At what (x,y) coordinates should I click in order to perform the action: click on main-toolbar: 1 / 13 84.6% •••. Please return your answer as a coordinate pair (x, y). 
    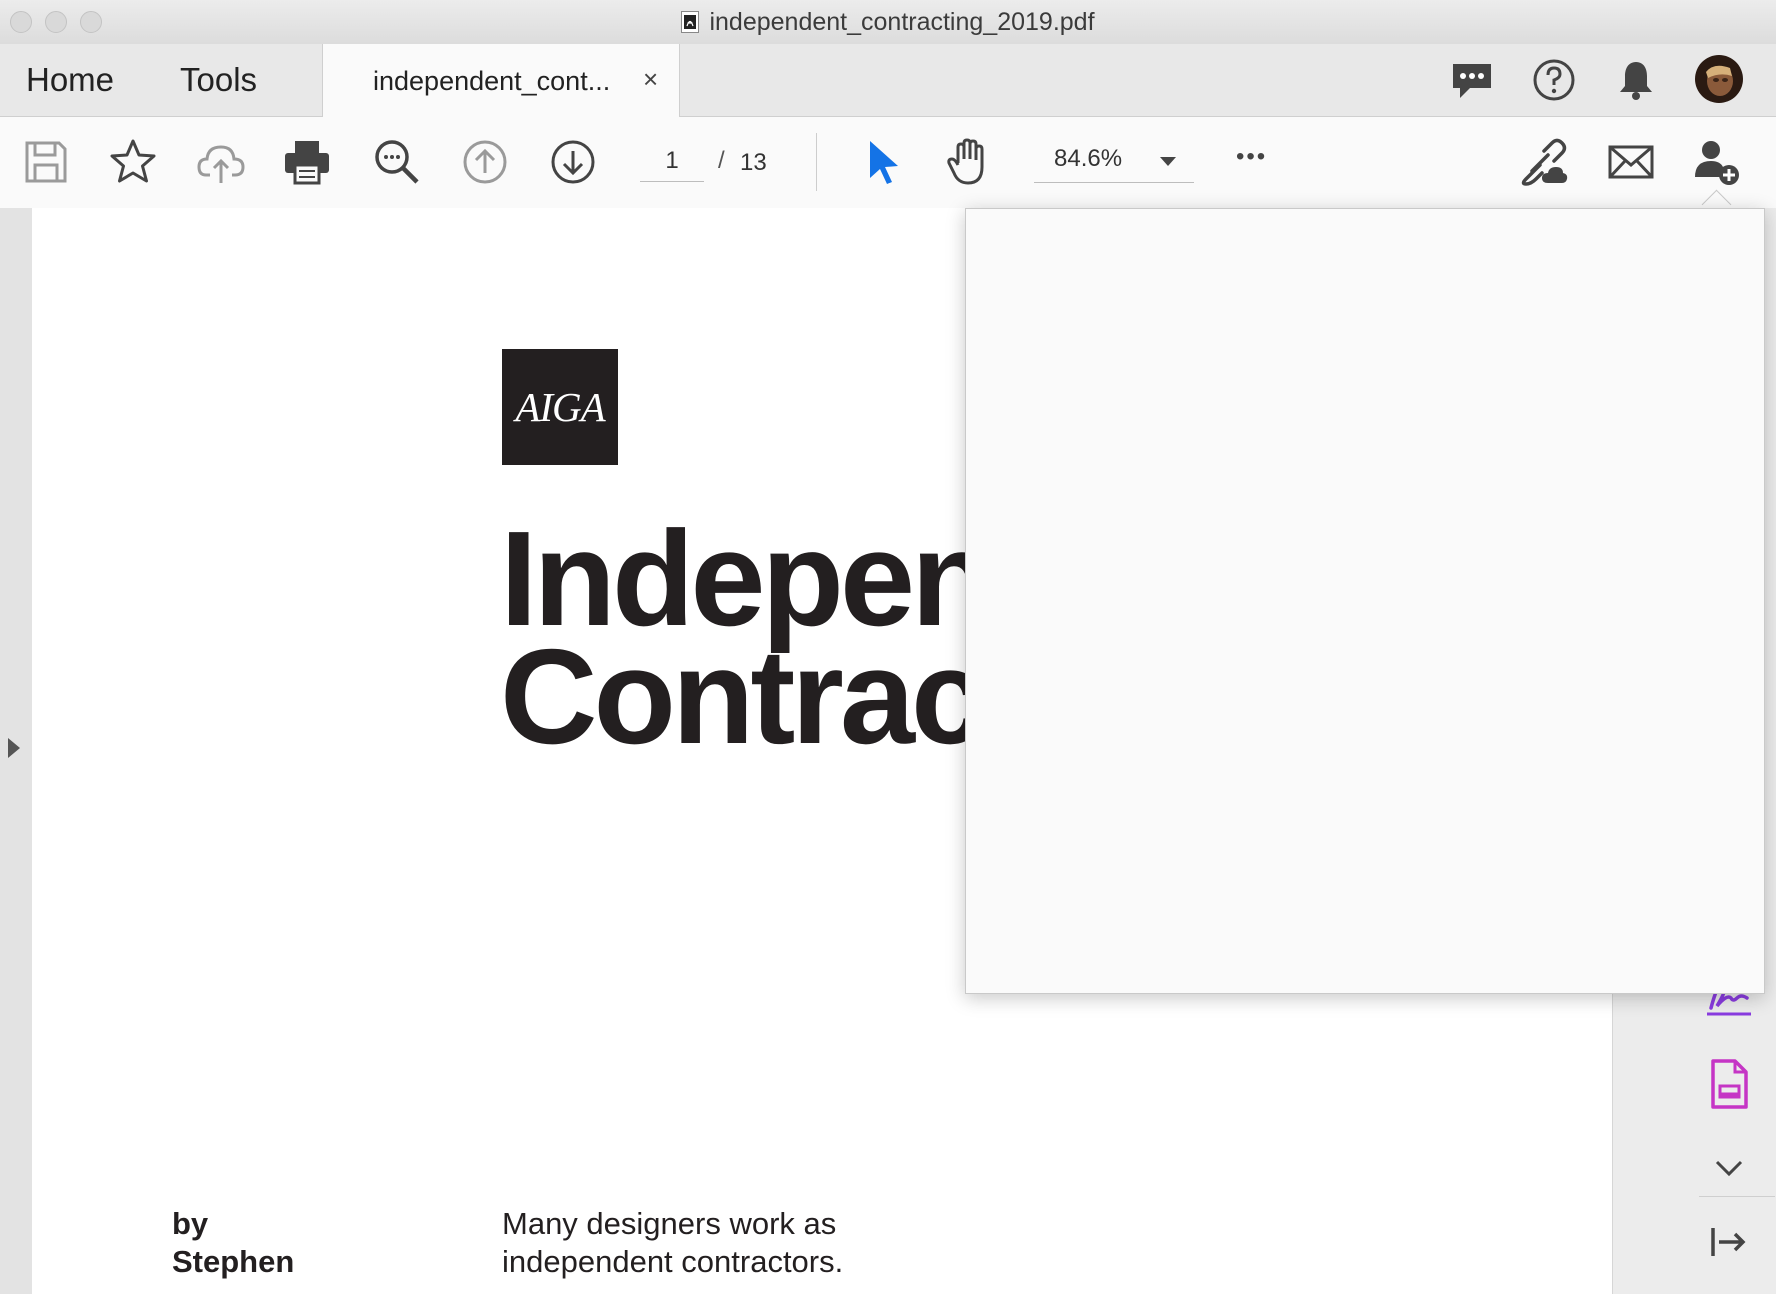
    Looking at the image, I should click on (888, 163).